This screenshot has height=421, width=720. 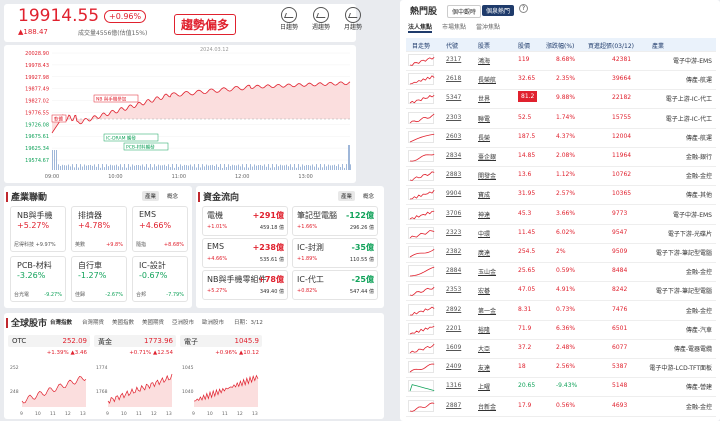 What do you see at coordinates (561, 292) in the screenshot?
I see `table-row: 2353 宏碁 47.05 4.91% 8242 電子下游-筆記型電腦` at bounding box center [561, 292].